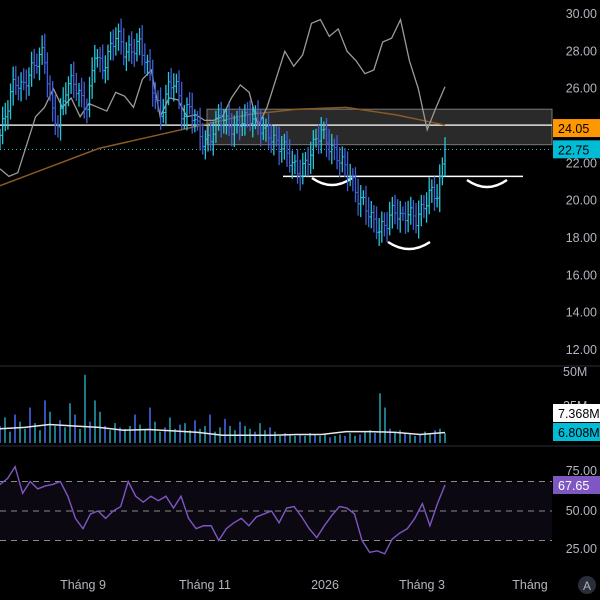 The height and width of the screenshot is (600, 600). I want to click on rsi-tick-label: 50.00, so click(581, 511).